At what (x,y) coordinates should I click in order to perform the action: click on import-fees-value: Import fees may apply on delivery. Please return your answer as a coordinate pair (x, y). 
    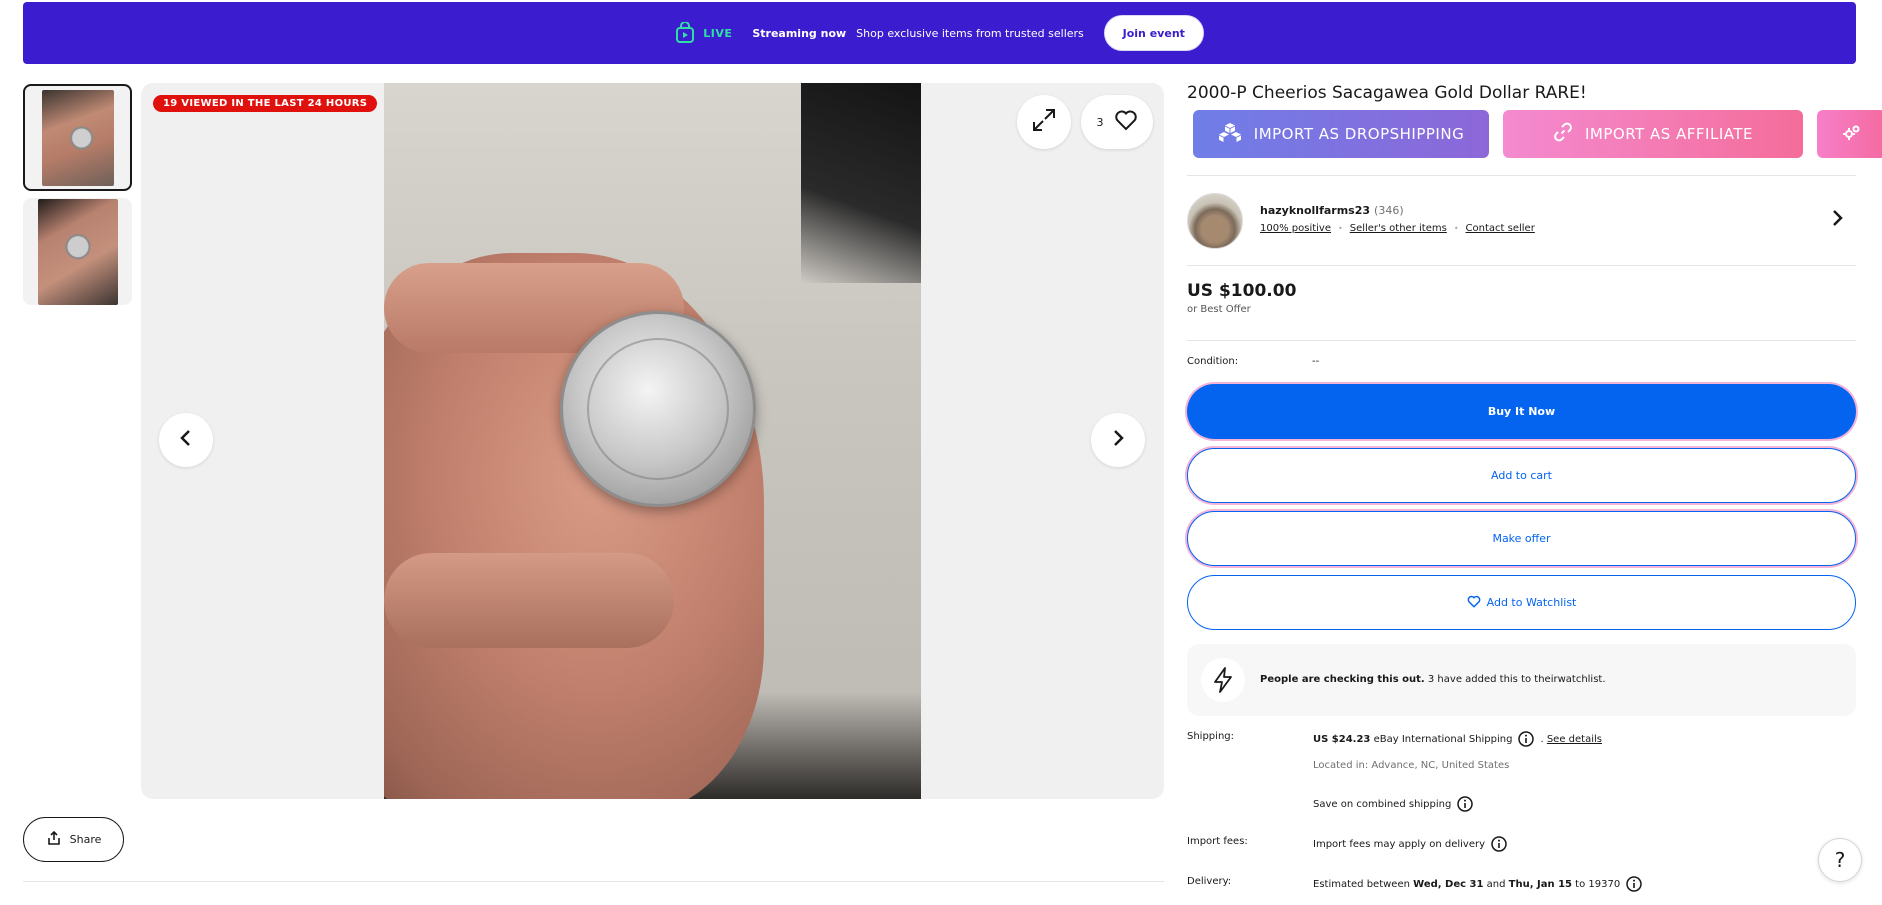
    Looking at the image, I should click on (1410, 844).